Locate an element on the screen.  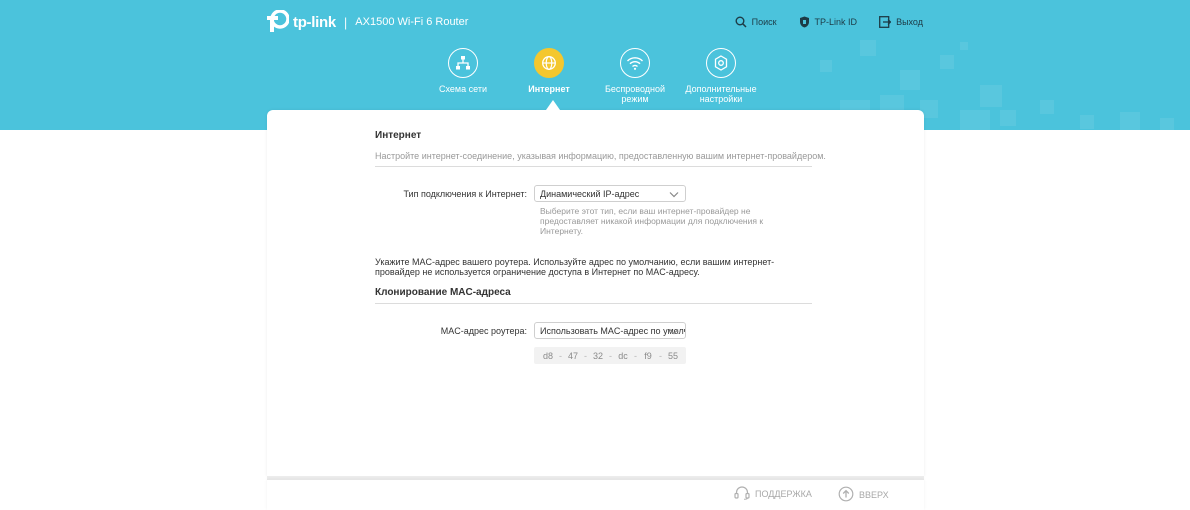
internet-divider is located at coordinates (593, 166).